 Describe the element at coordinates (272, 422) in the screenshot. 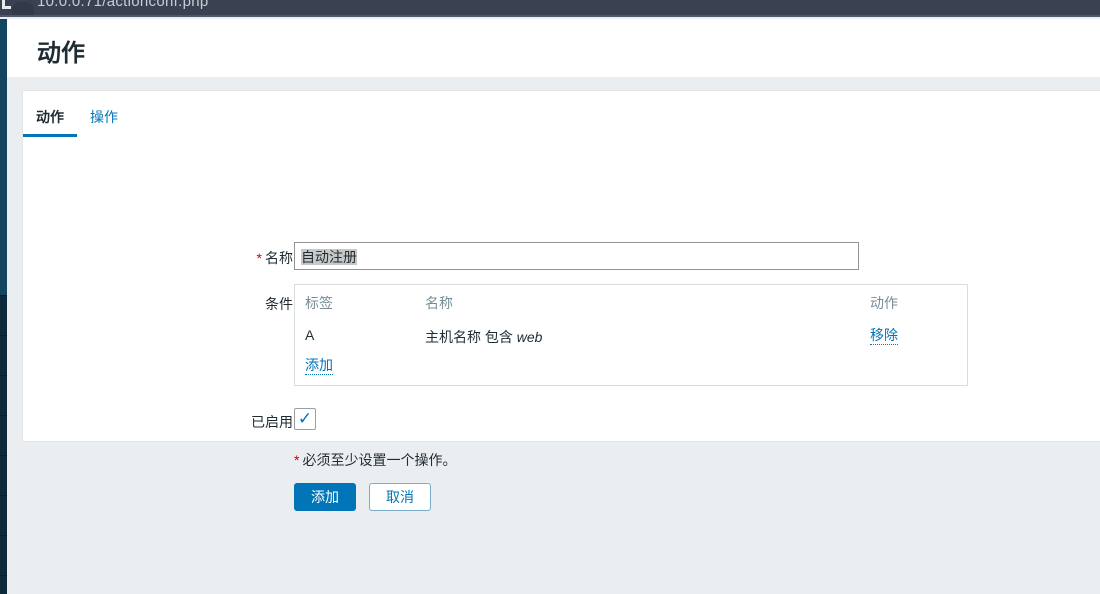

I see `enabled-field-label: 已启用` at that location.